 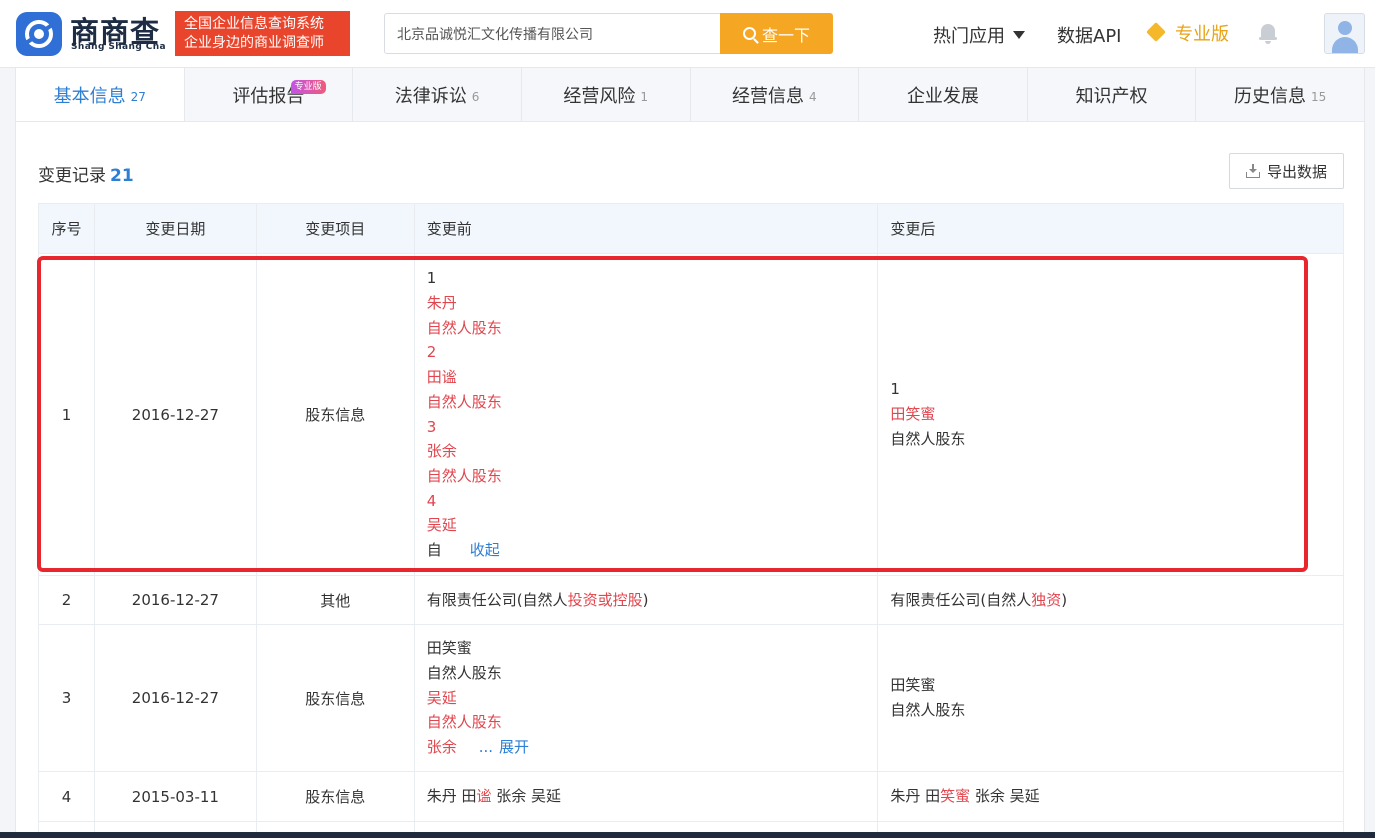 I want to click on col-header-no: 序号, so click(x=66, y=228).